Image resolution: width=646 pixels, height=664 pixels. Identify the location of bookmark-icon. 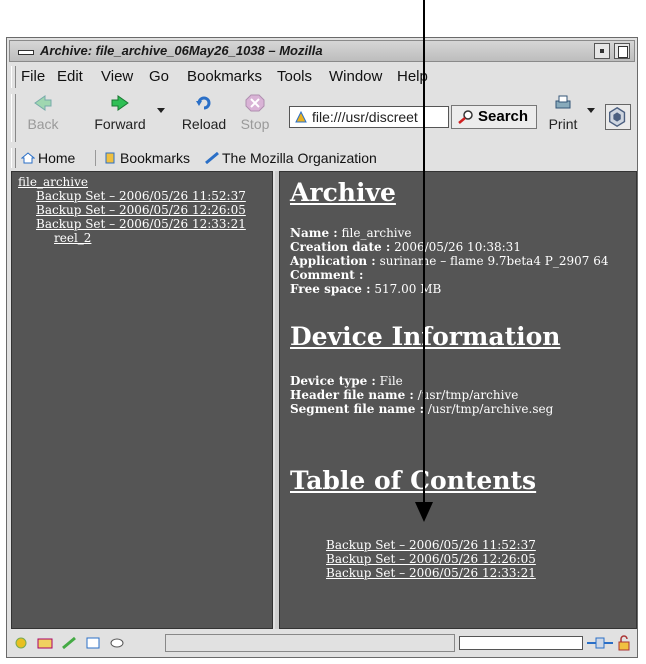
(110, 158).